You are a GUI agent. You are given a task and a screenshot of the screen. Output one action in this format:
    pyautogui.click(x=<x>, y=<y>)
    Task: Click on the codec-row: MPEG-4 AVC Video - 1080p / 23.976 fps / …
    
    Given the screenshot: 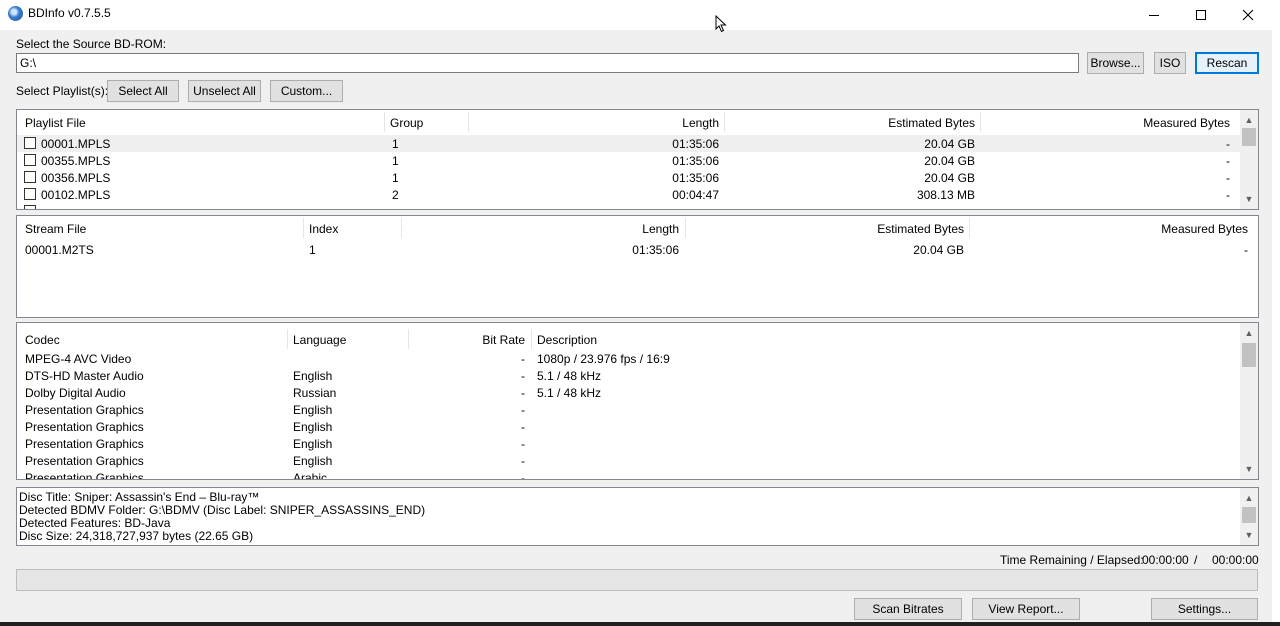 What is the action you would take?
    pyautogui.click(x=628, y=358)
    